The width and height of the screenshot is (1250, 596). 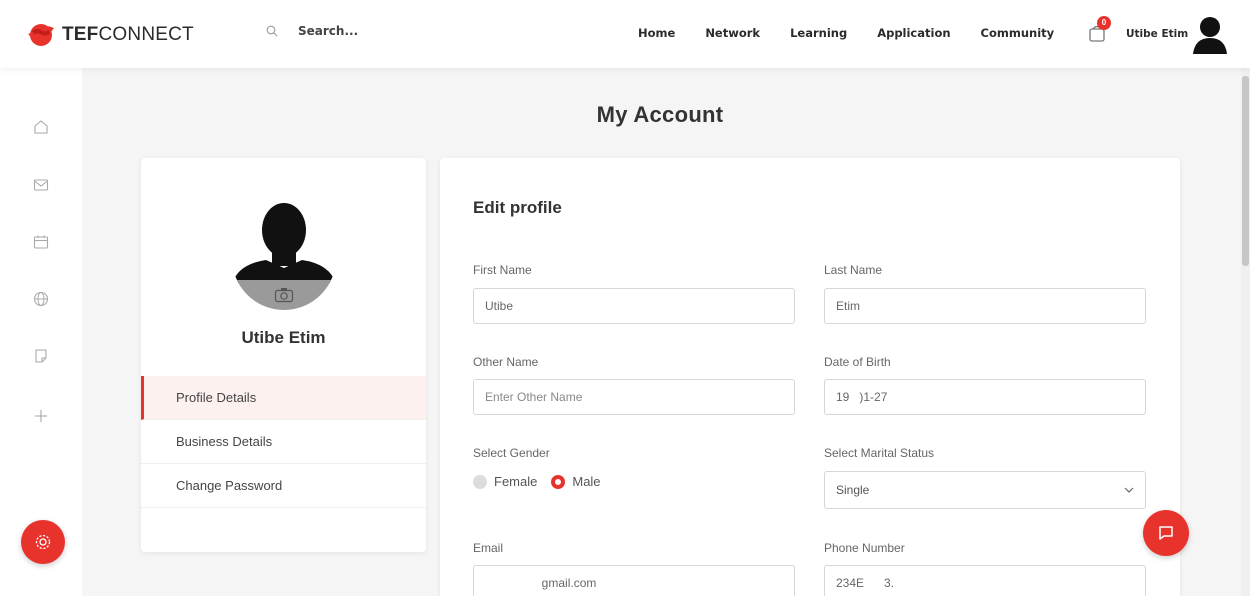 I want to click on user-avatar-icon, so click(x=1210, y=34).